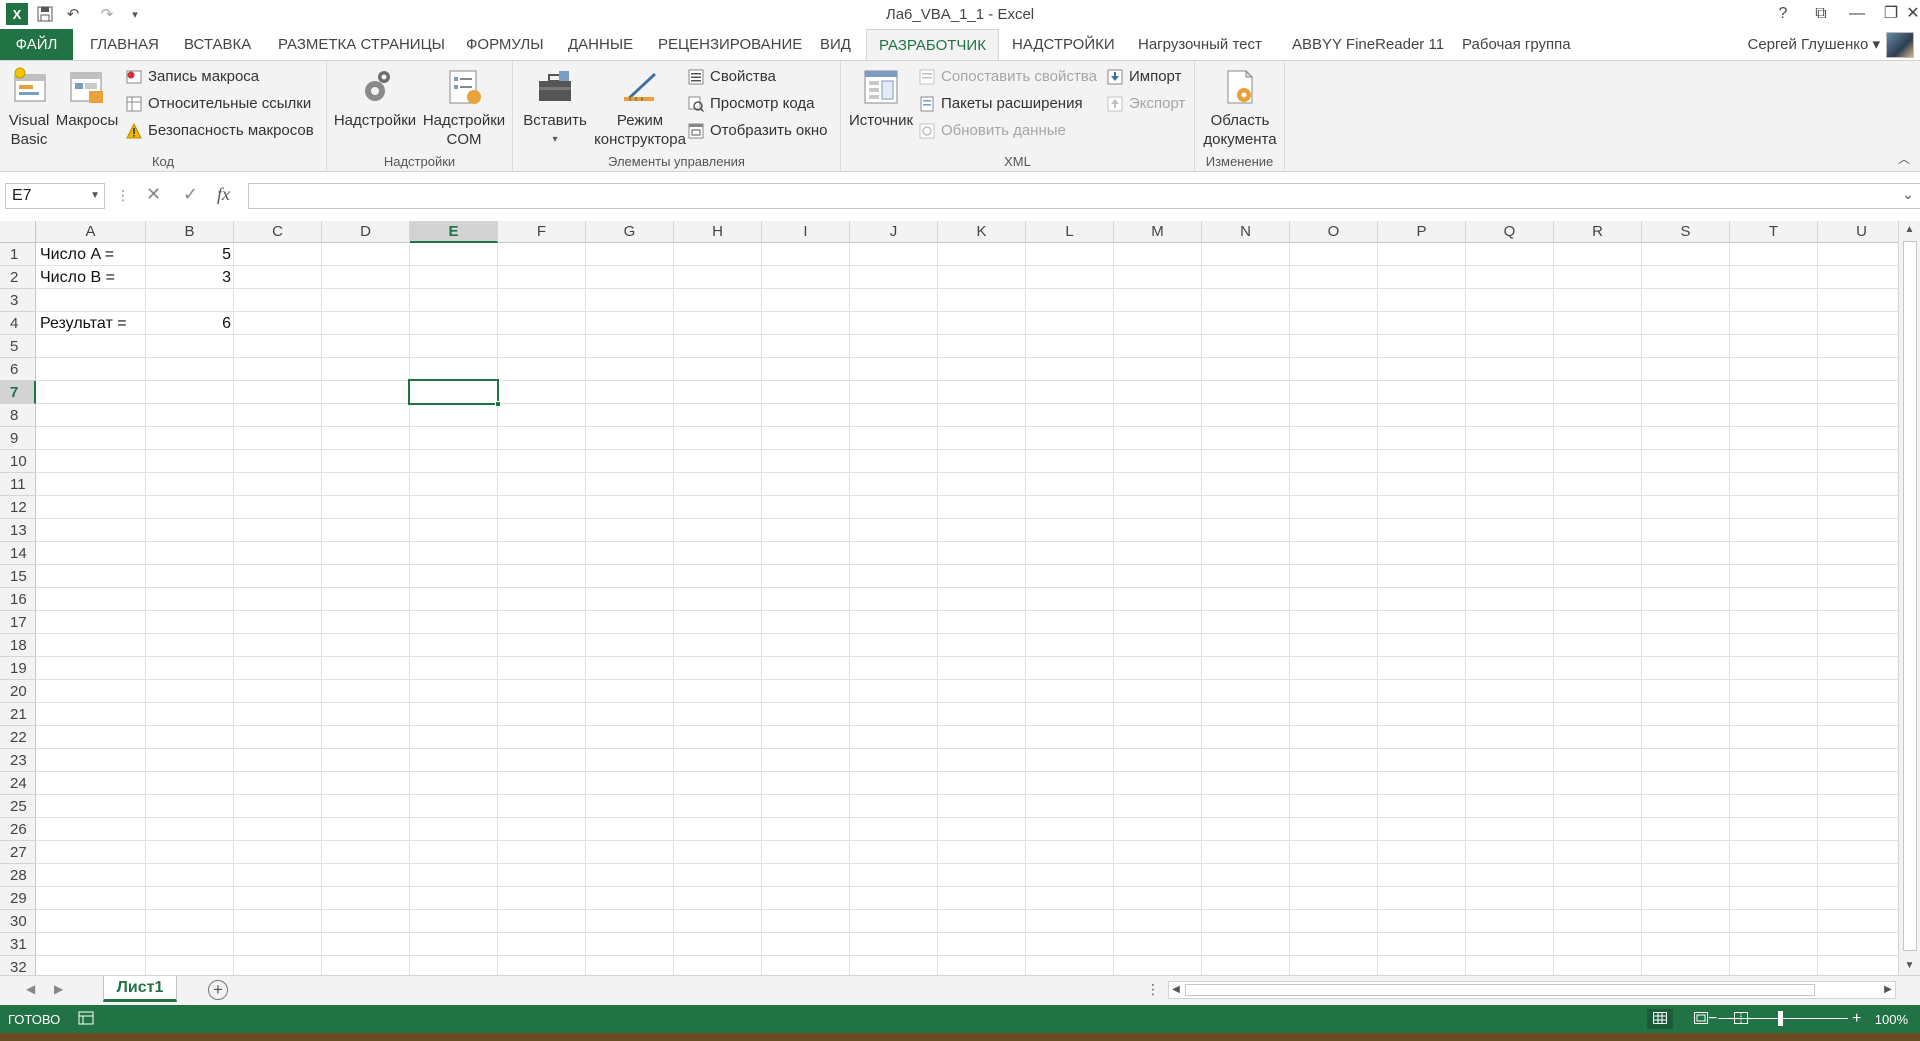  I want to click on row-header-31: 31, so click(18, 944).